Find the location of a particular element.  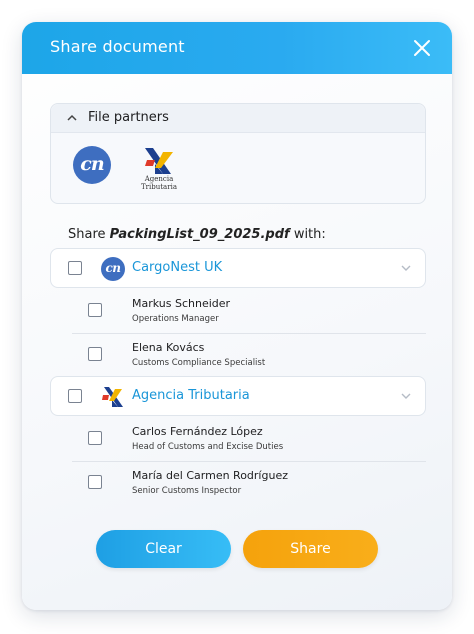

person-role: Operations Manager is located at coordinates (175, 319).